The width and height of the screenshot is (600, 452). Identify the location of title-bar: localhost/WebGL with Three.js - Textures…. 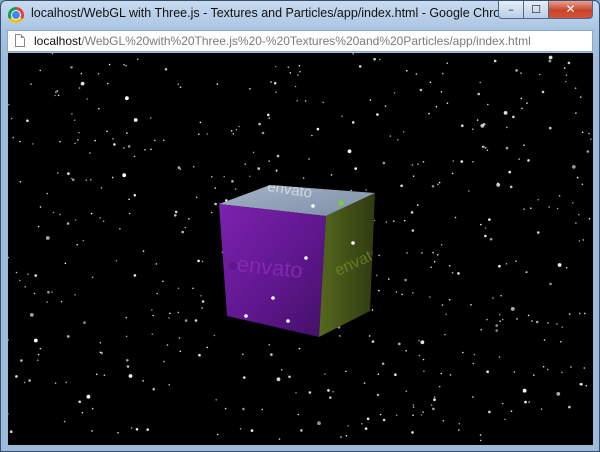
(300, 15).